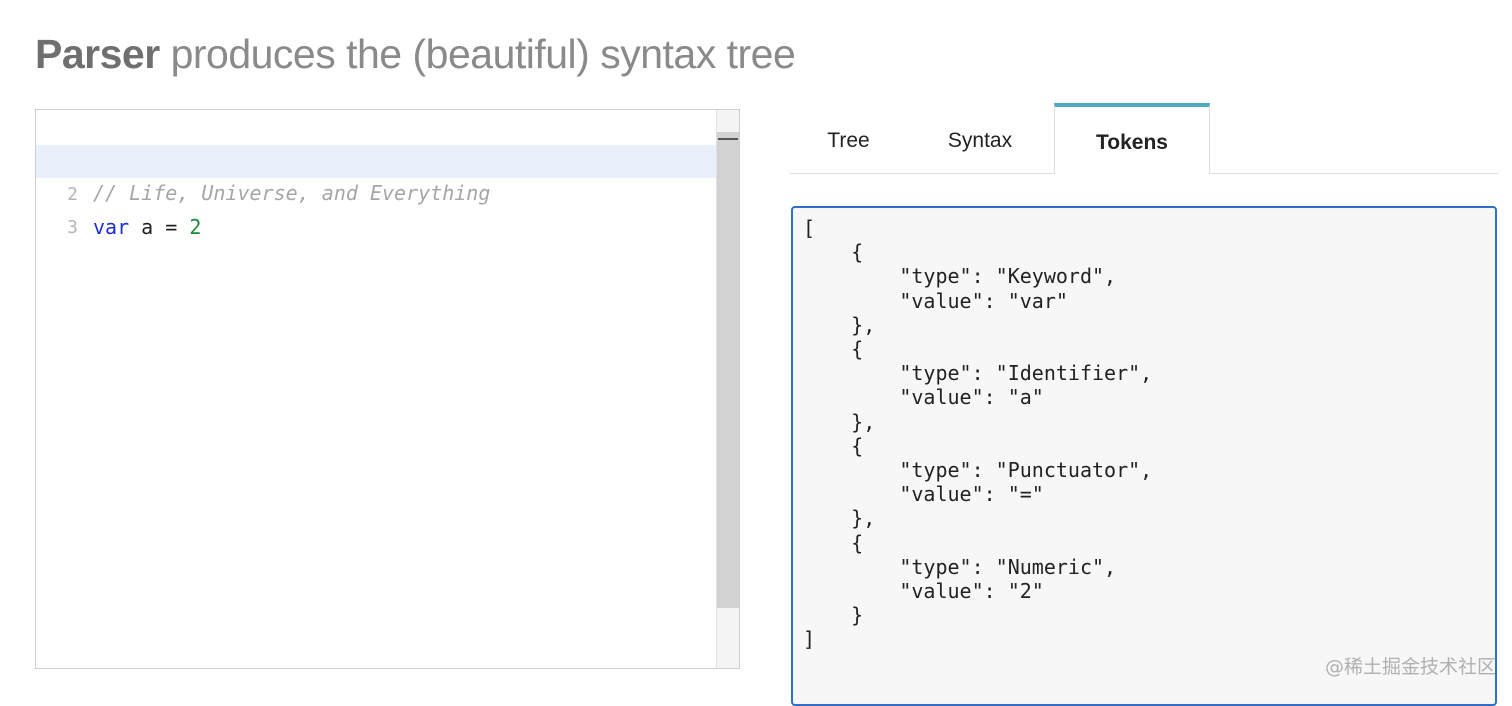  What do you see at coordinates (171, 227) in the screenshot?
I see `code-operator: =` at bounding box center [171, 227].